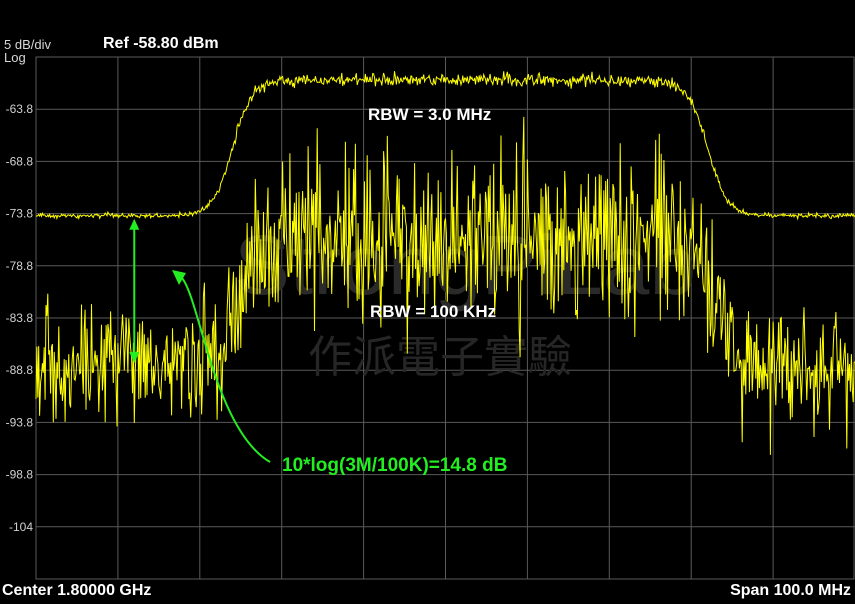 The image size is (855, 604). Describe the element at coordinates (790, 590) in the screenshot. I see `frequency-span: Span 100.0 MHz` at that location.